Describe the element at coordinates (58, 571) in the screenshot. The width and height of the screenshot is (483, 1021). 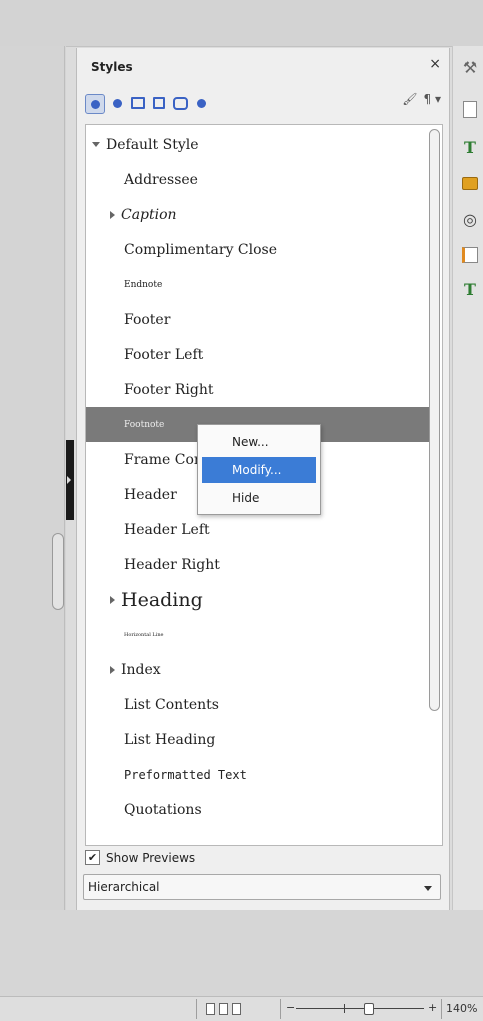
I see `document-scrollbar-thumb` at that location.